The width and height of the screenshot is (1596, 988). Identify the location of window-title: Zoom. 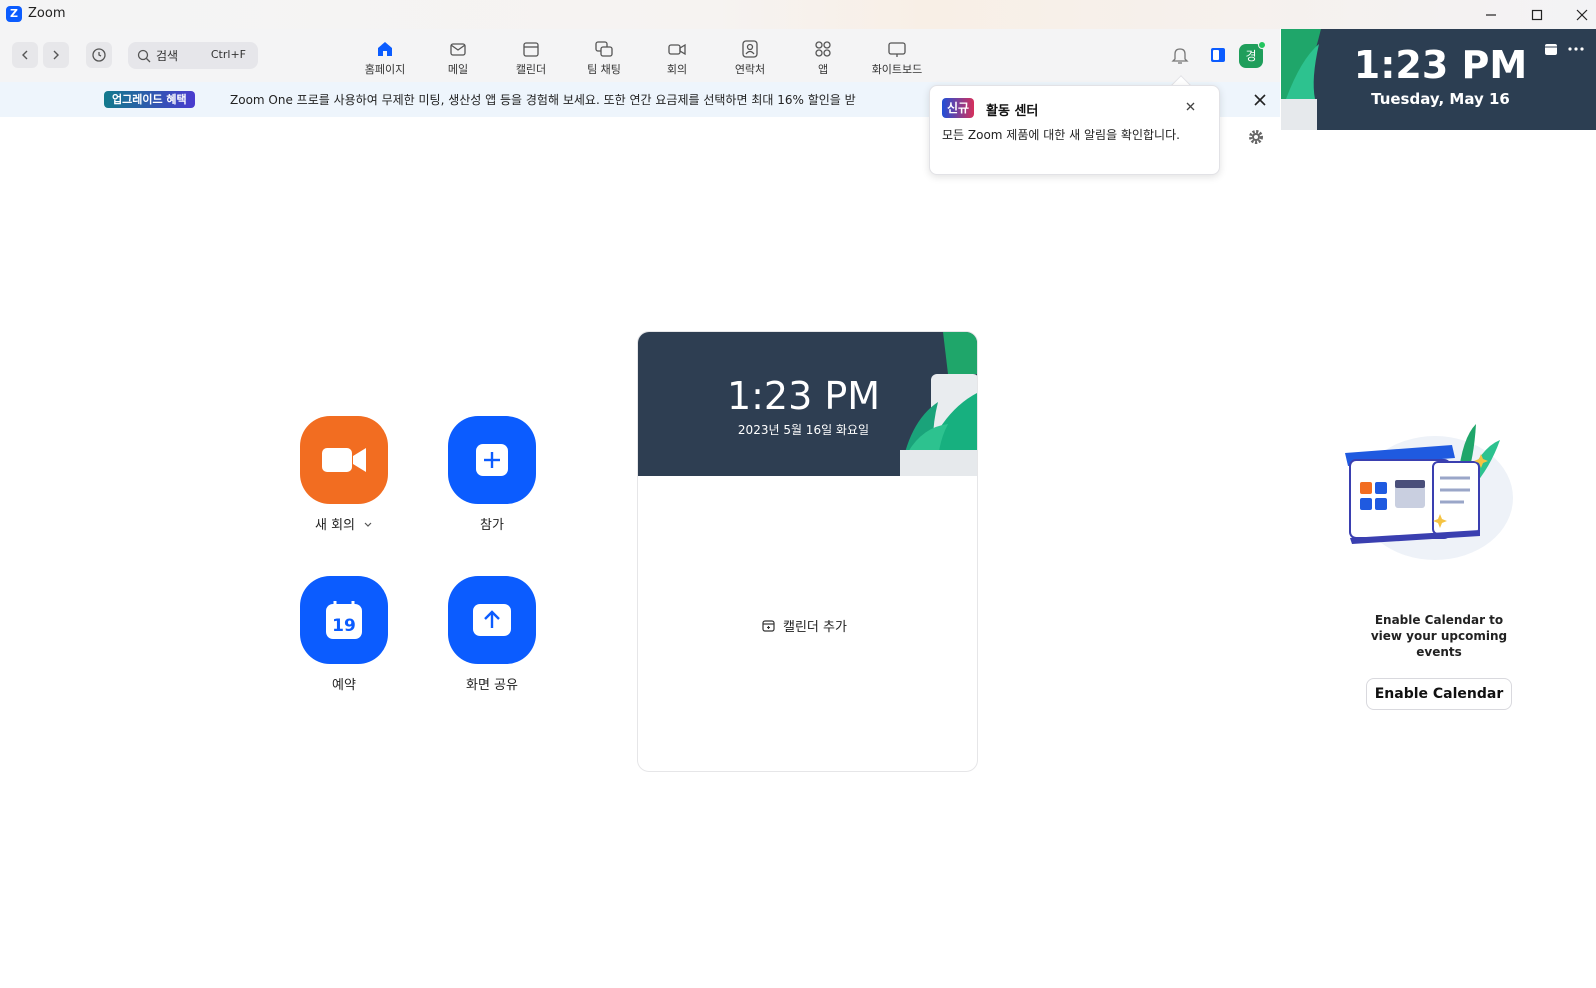
(47, 13).